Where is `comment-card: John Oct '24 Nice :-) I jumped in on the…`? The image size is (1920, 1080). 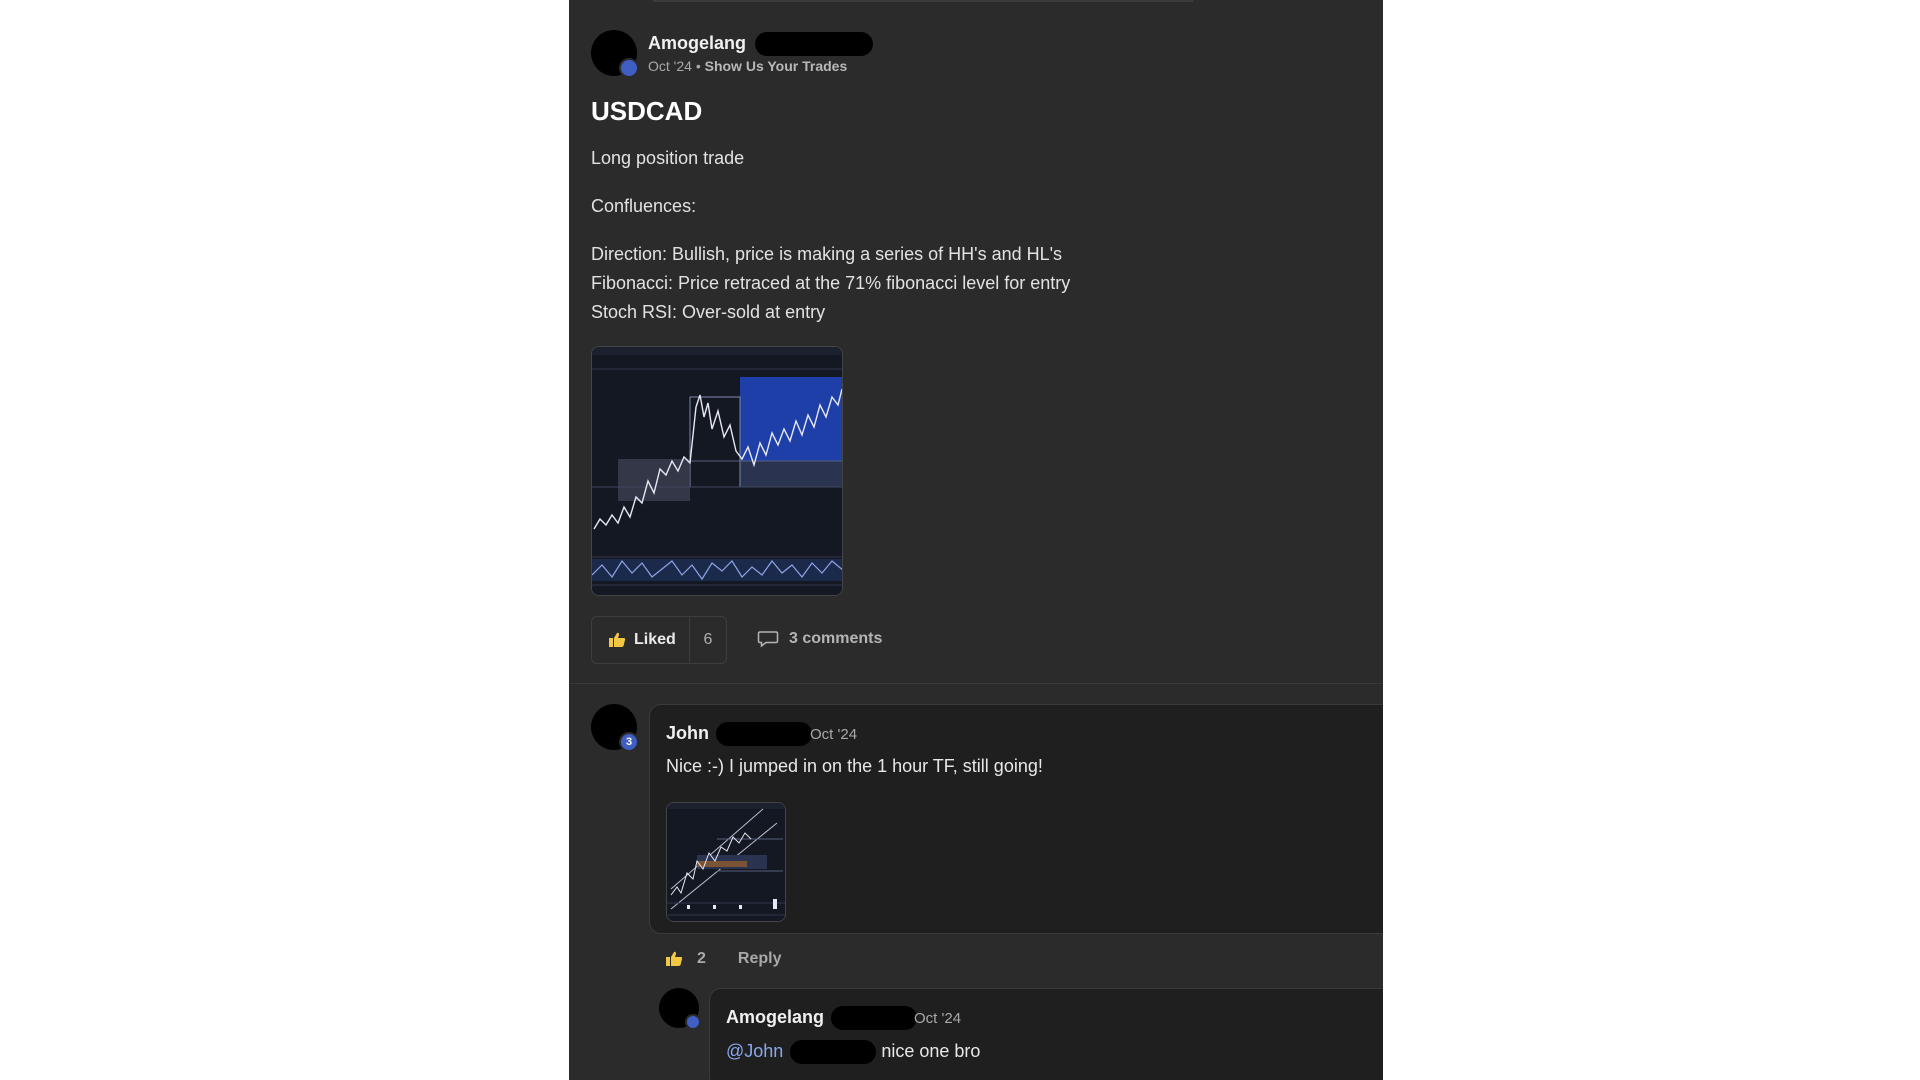 comment-card: John Oct '24 Nice :-) I jumped in on the… is located at coordinates (1016, 819).